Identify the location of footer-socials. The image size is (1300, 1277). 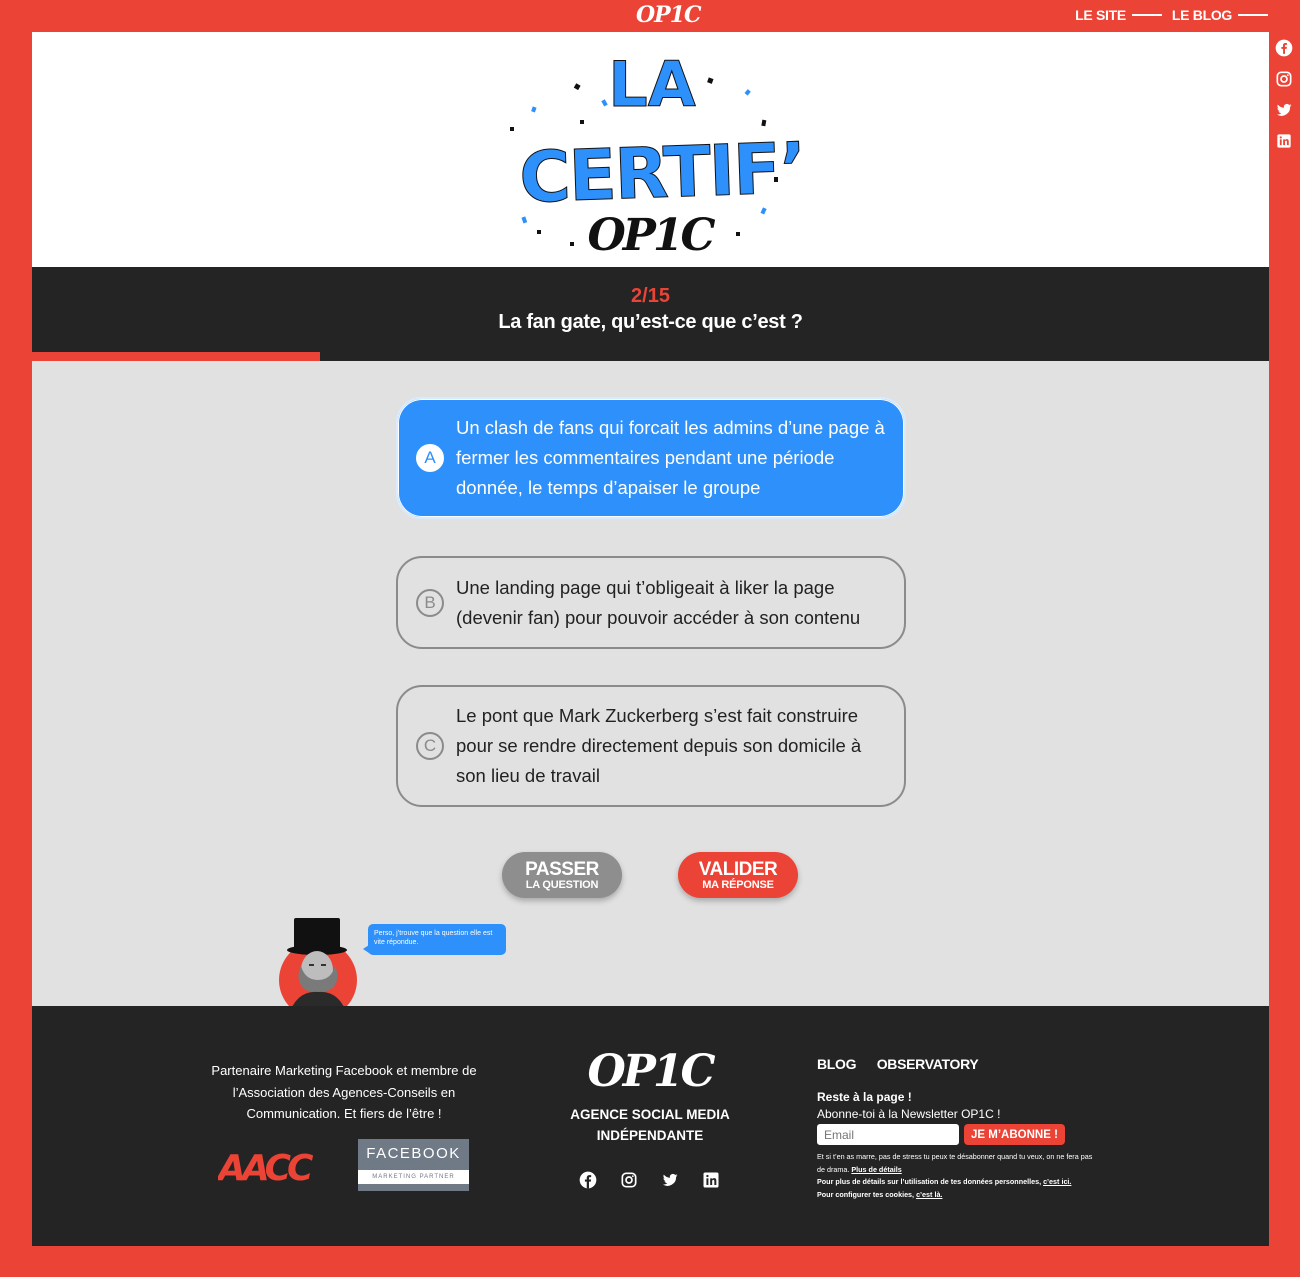
(660, 1180).